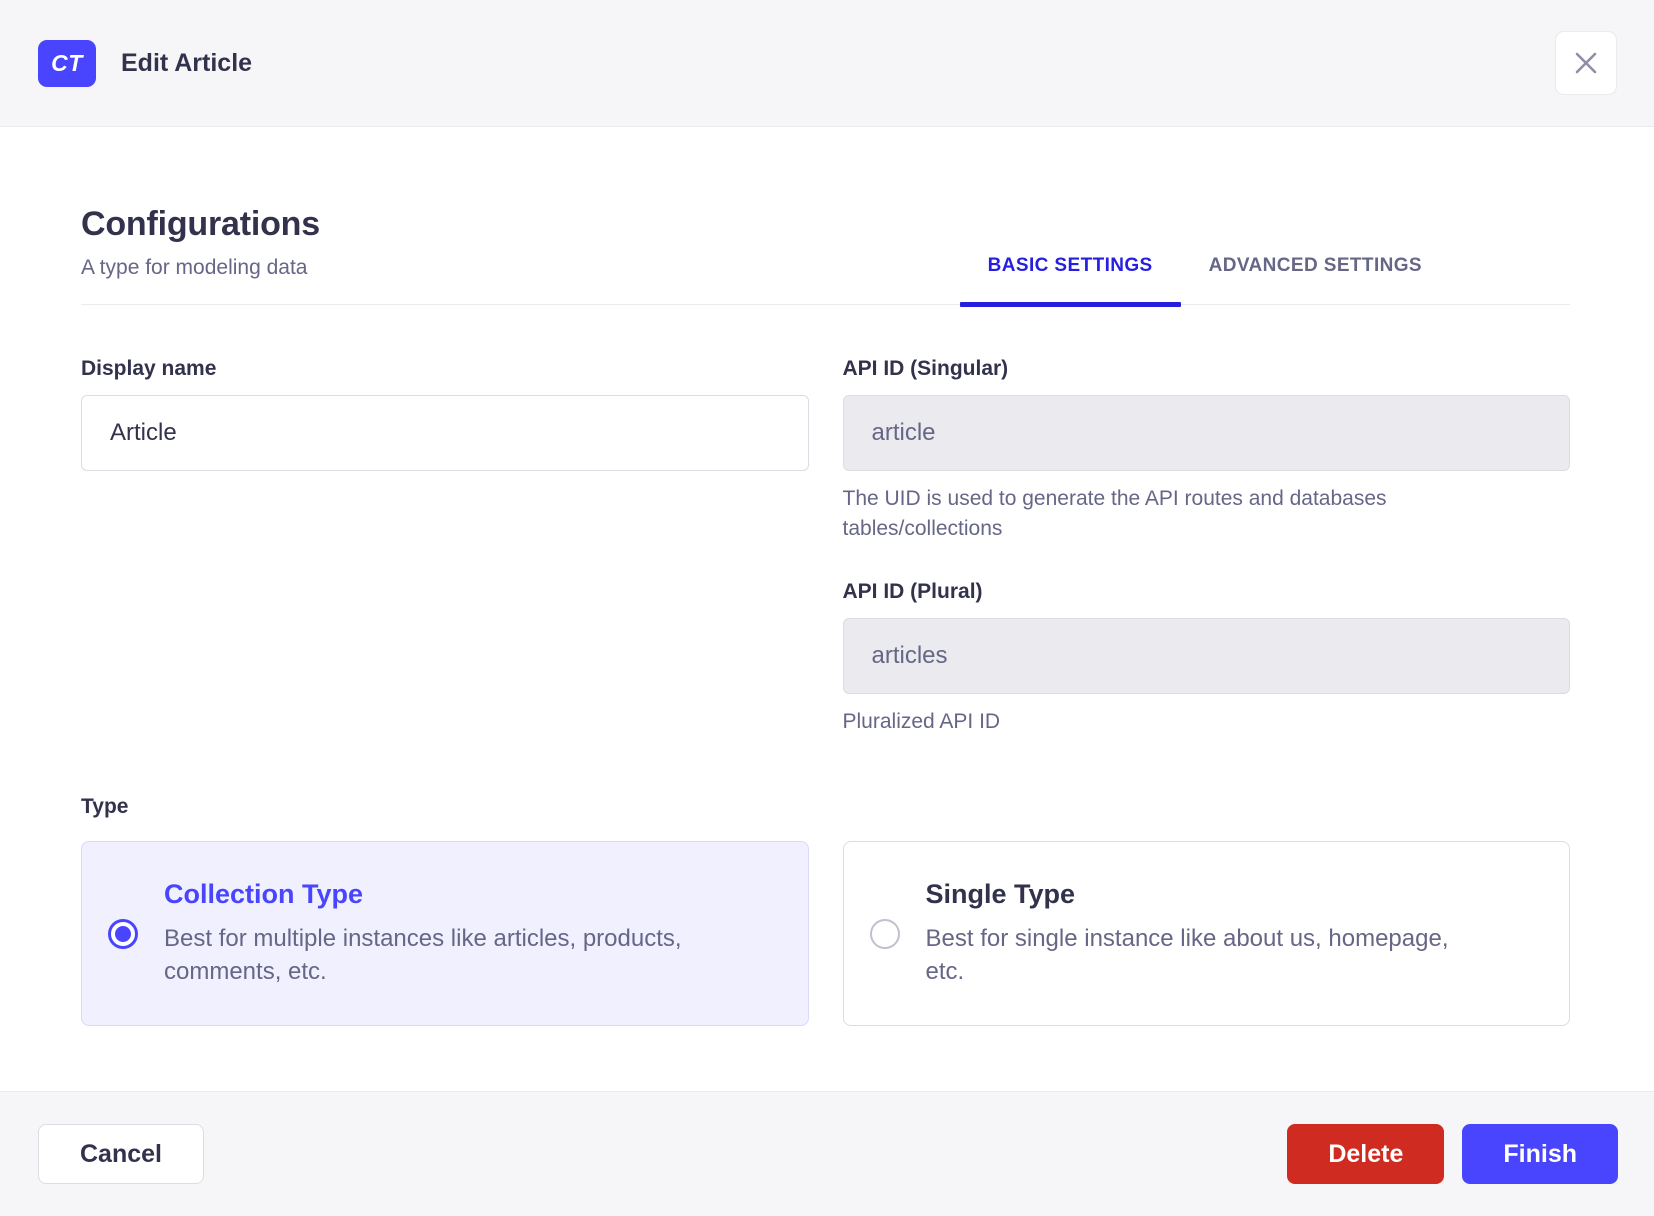 This screenshot has width=1654, height=1216. Describe the element at coordinates (121, 1154) in the screenshot. I see `cancel-button: Cancel` at that location.